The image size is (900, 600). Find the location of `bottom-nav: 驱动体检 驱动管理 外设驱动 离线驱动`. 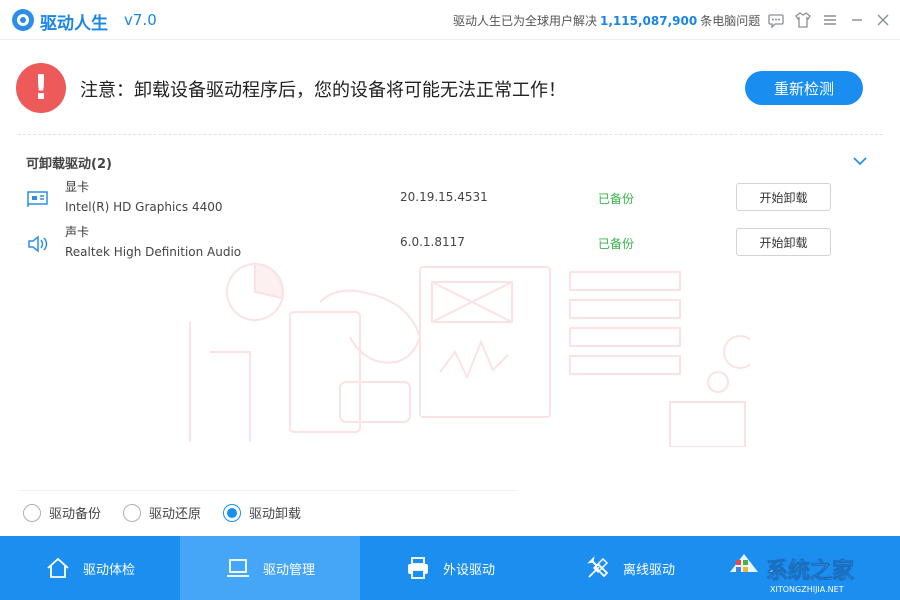

bottom-nav: 驱动体检 驱动管理 外设驱动 离线驱动 is located at coordinates (450, 568).